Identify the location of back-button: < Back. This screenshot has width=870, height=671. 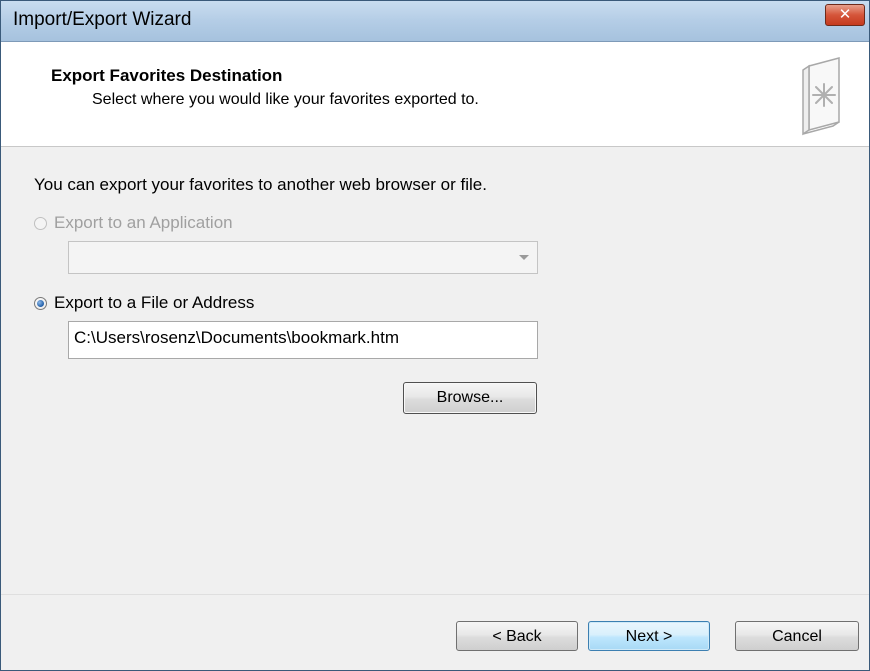
(517, 636).